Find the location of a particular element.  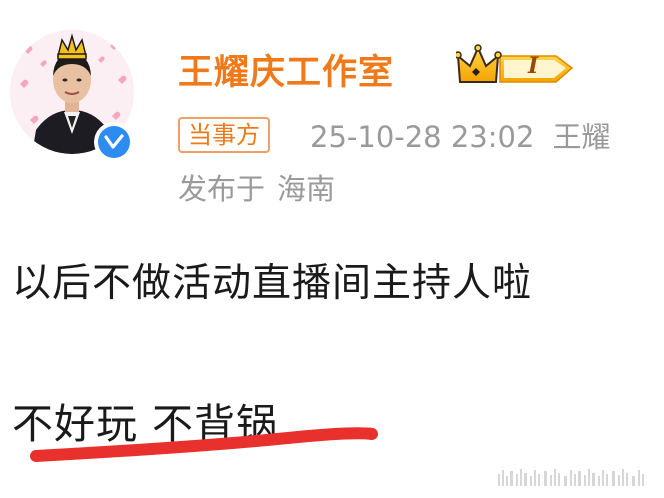

verified-badge-icon is located at coordinates (114, 142).